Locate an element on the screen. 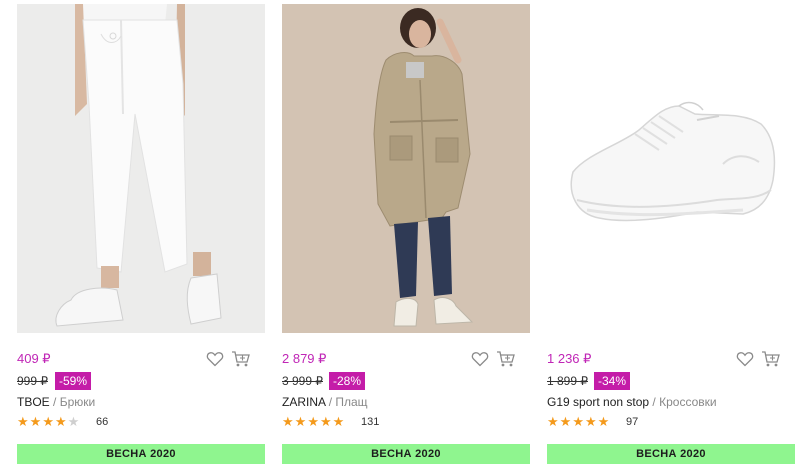 Image resolution: width=800 pixels, height=473 pixels. product-title: TBOE / Брюки is located at coordinates (56, 402).